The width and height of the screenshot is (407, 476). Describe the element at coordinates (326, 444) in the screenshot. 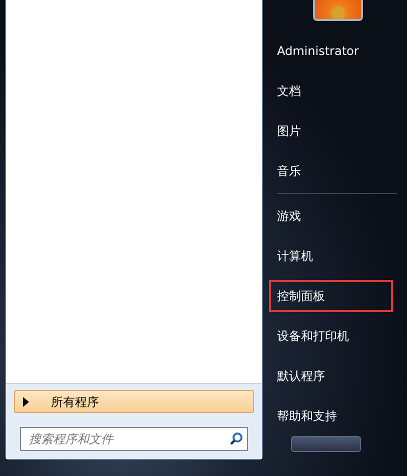

I see `shutdown-button` at that location.